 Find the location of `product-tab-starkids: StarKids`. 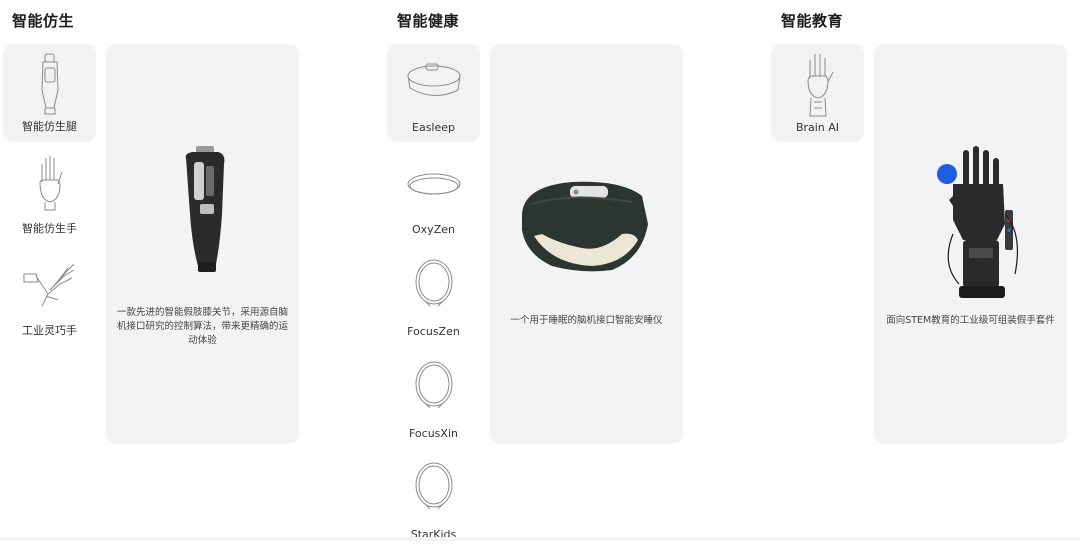

product-tab-starkids: StarKids is located at coordinates (433, 500).